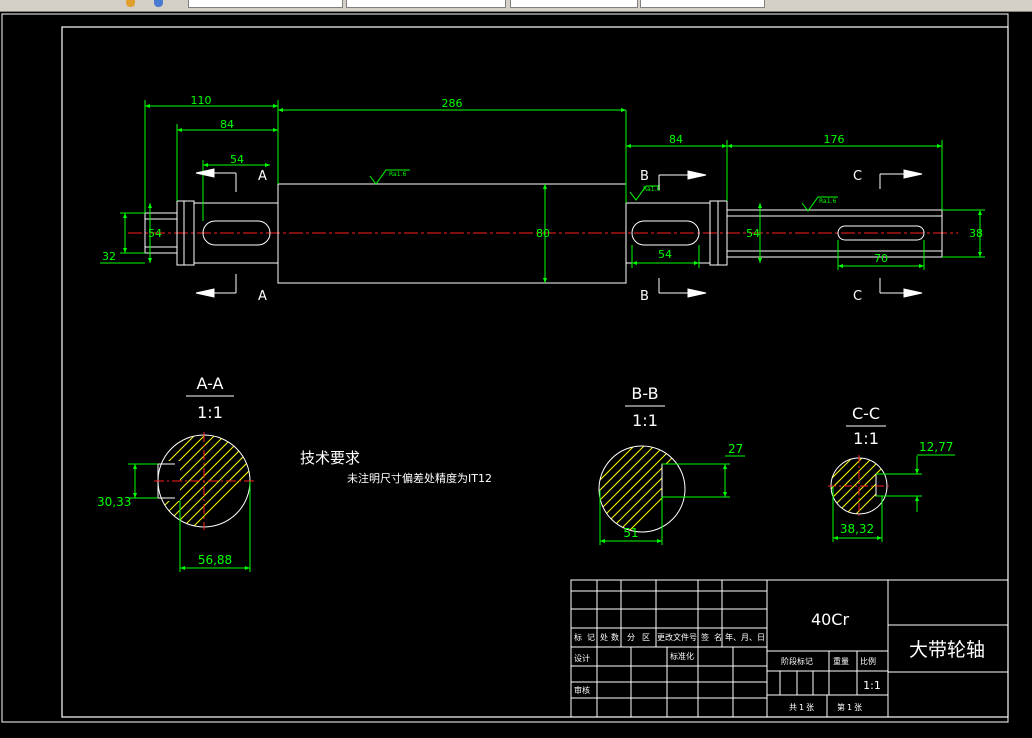 This screenshot has width=1032, height=738. What do you see at coordinates (849, 707) in the screenshot?
I see `tb-zhang-count-2: 1` at bounding box center [849, 707].